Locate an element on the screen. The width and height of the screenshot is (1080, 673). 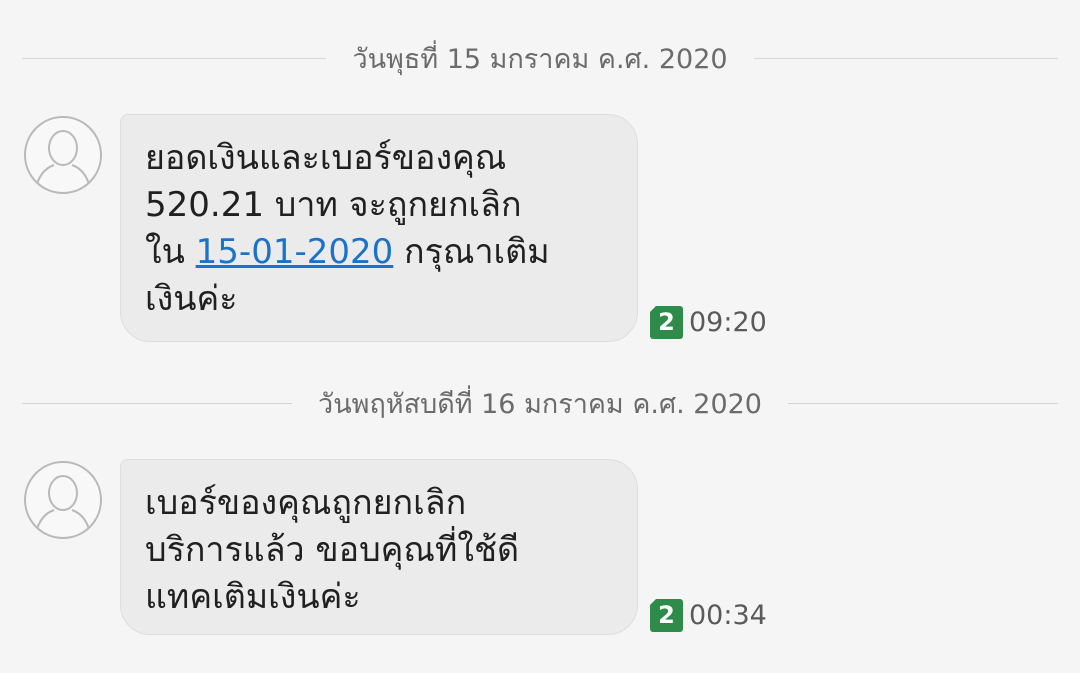
message-time: 09:20 is located at coordinates (728, 322).